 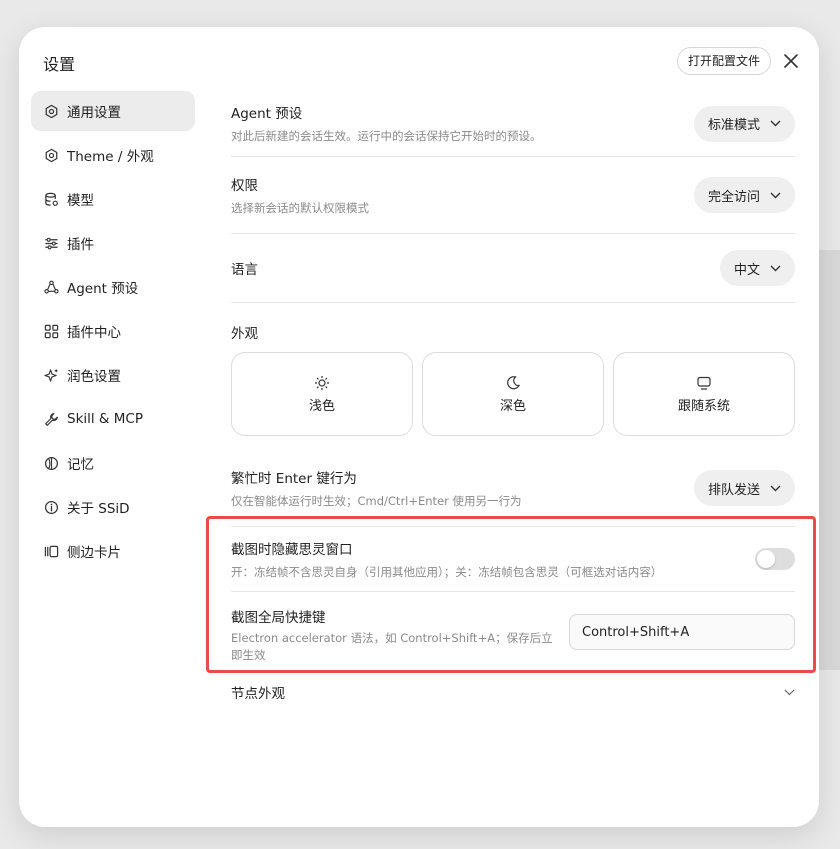 I want to click on close-icon, so click(x=791, y=61).